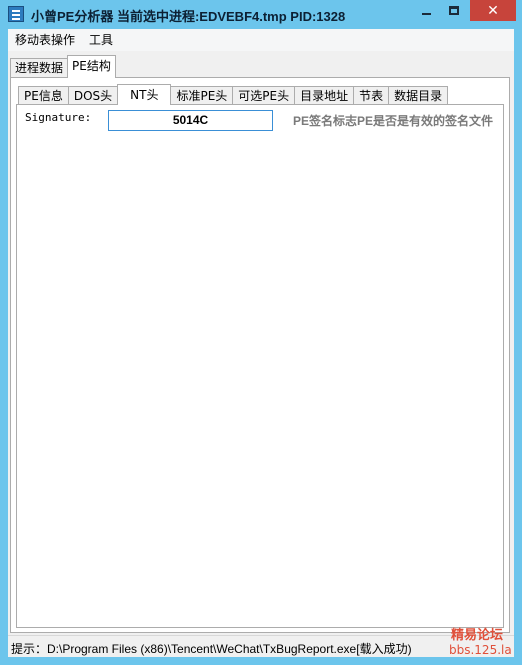 This screenshot has width=522, height=665. I want to click on menu-tools: 工具, so click(101, 40).